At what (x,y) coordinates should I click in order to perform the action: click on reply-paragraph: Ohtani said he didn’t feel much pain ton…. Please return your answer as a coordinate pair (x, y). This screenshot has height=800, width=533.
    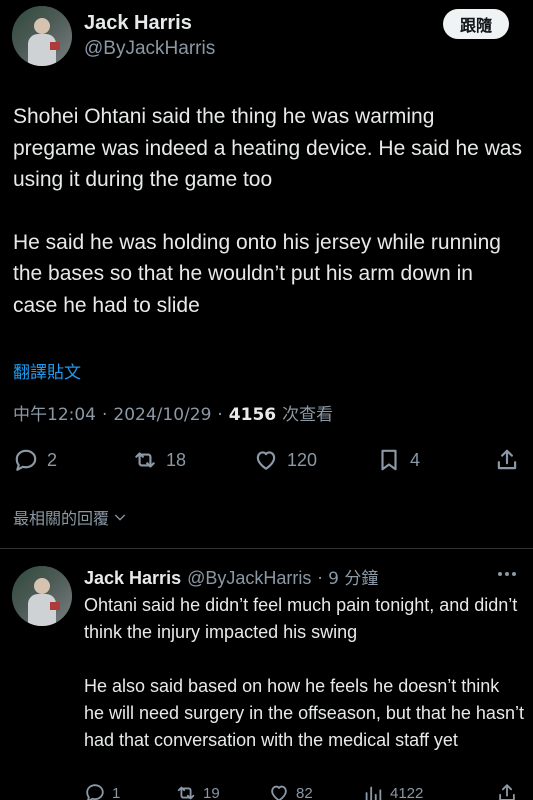
    Looking at the image, I should click on (301, 618).